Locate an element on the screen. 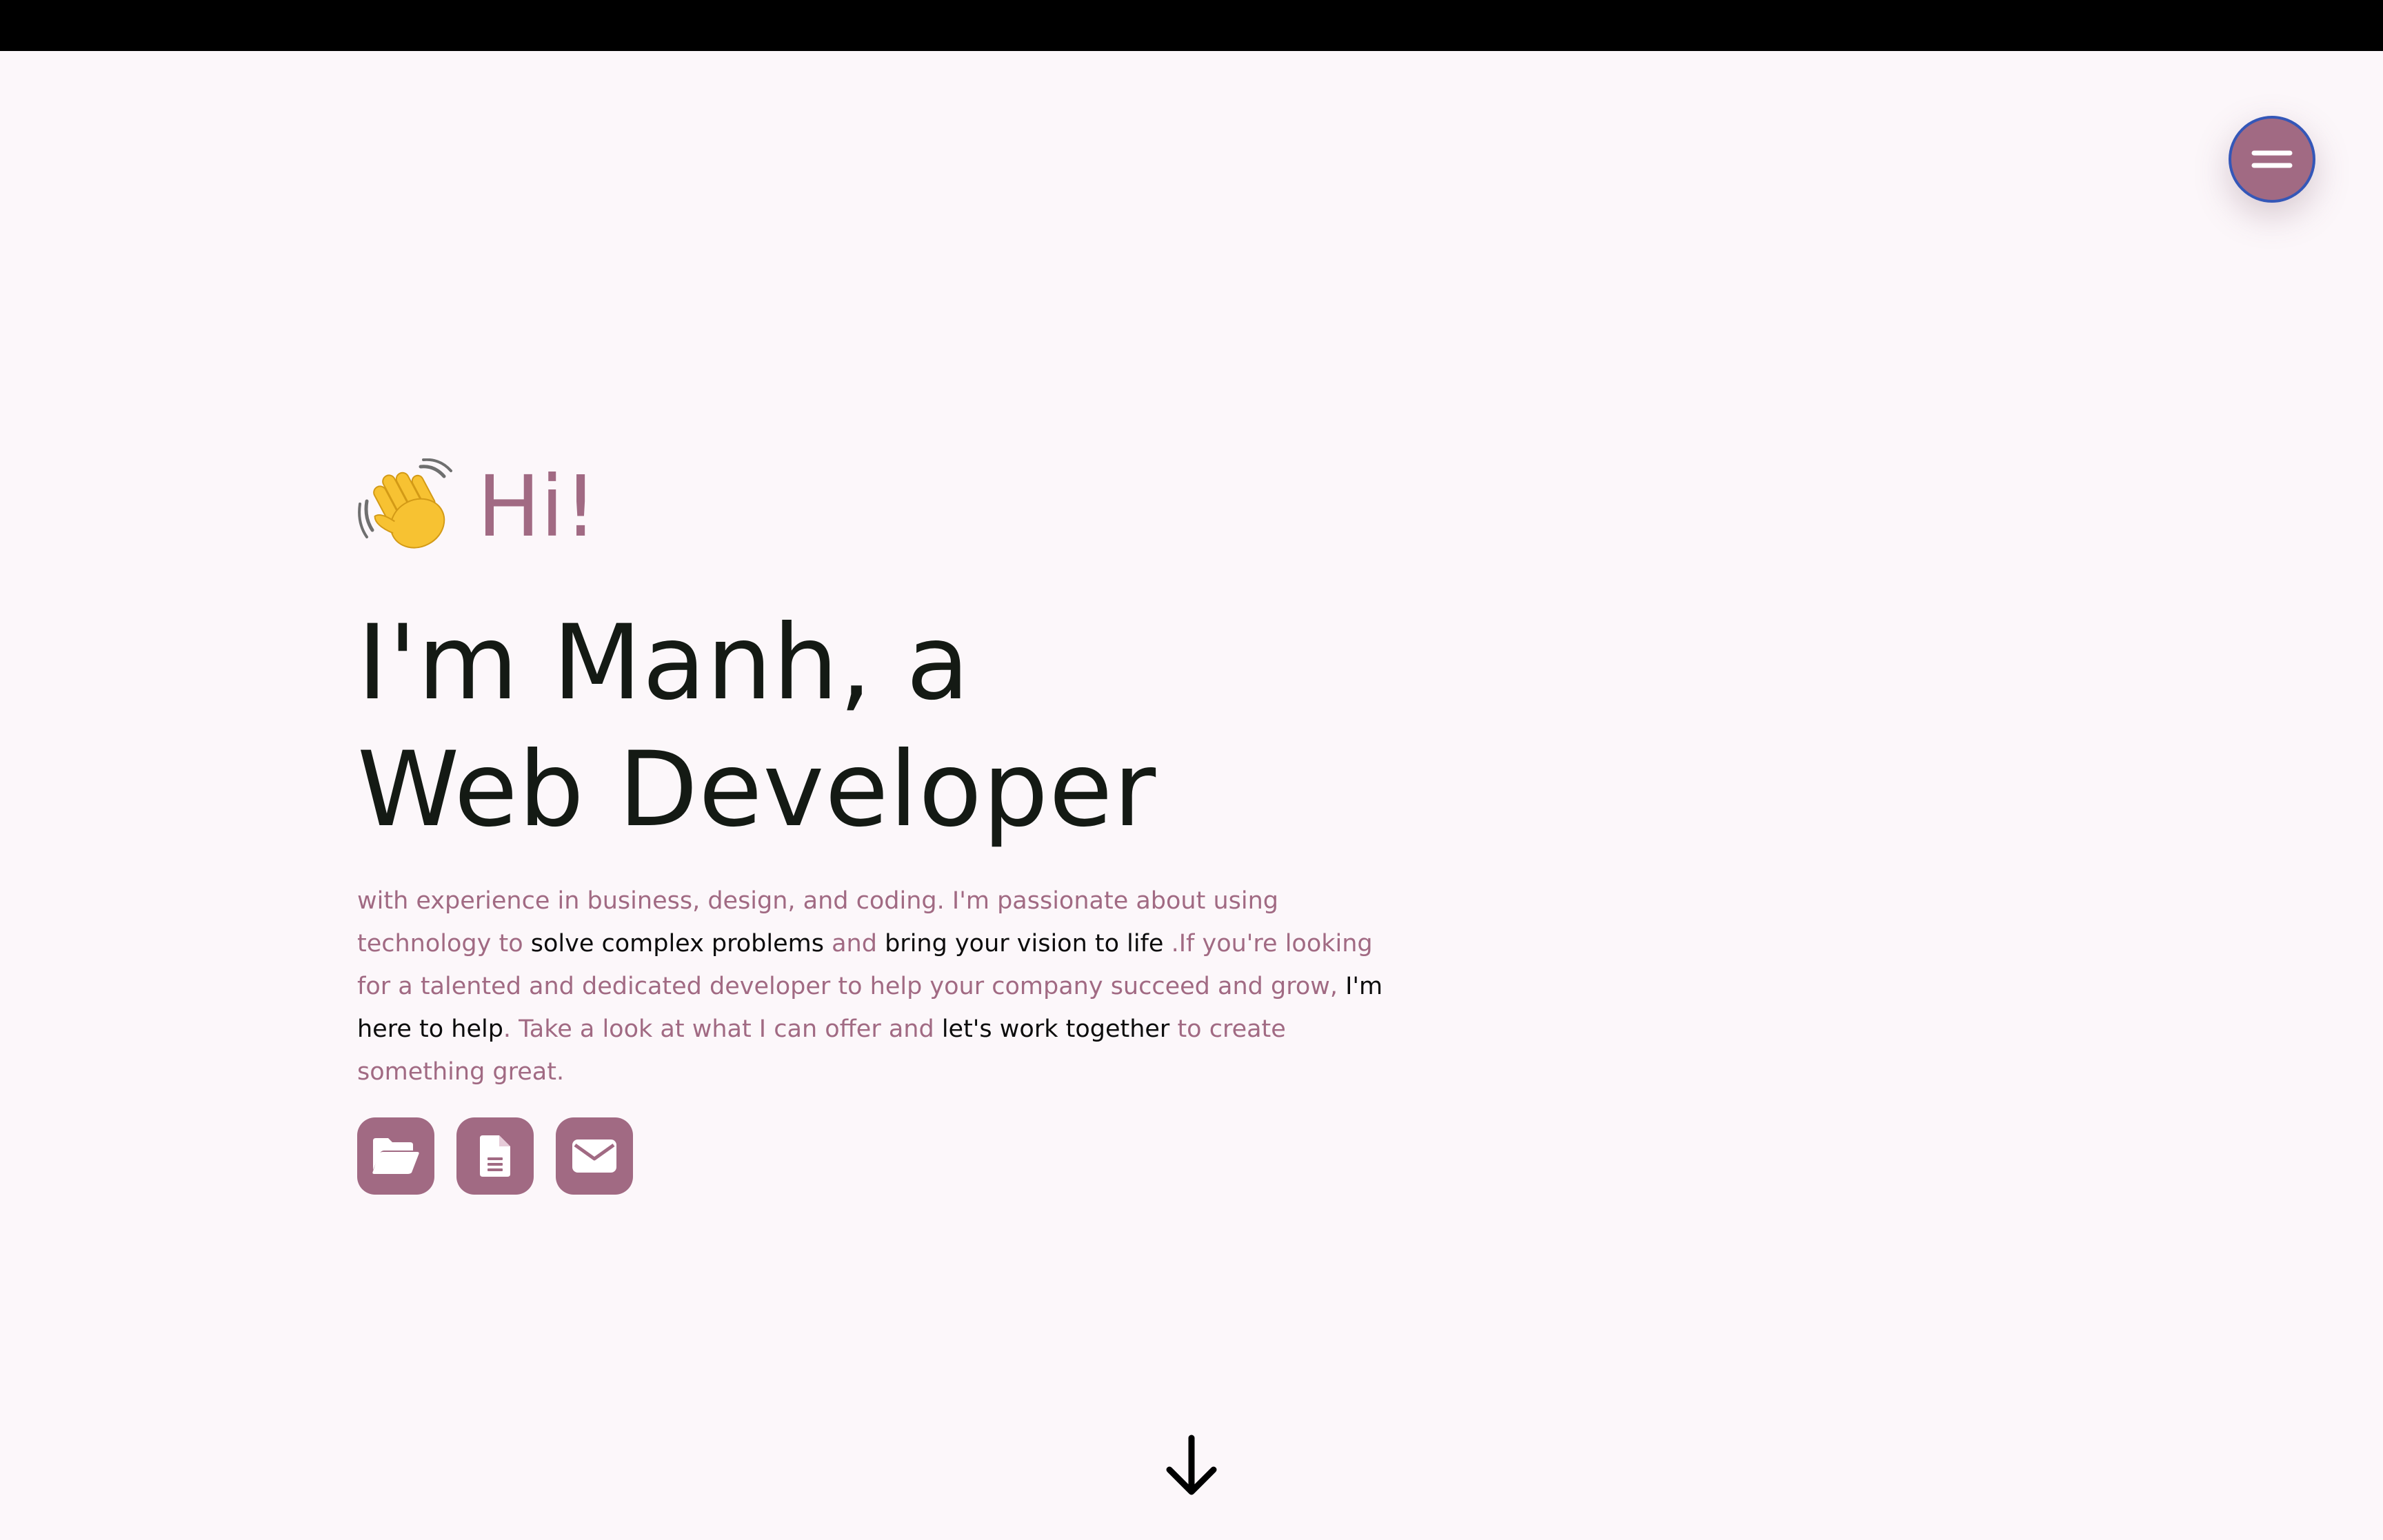  document-icon is located at coordinates (495, 1156).